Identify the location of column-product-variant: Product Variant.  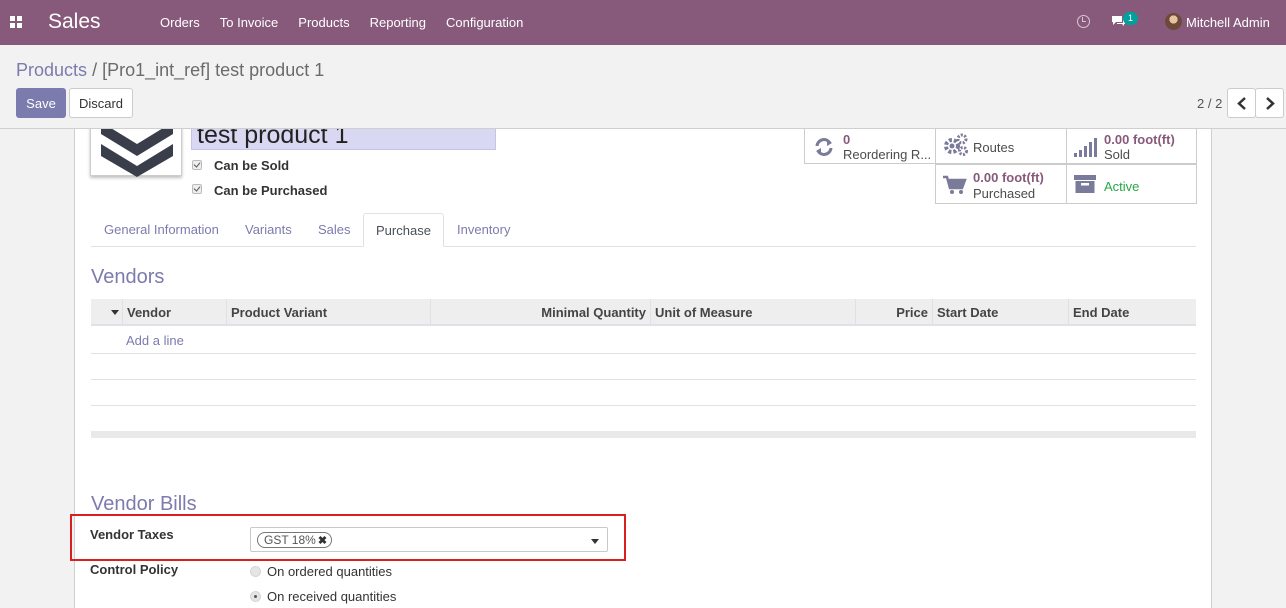
(328, 312).